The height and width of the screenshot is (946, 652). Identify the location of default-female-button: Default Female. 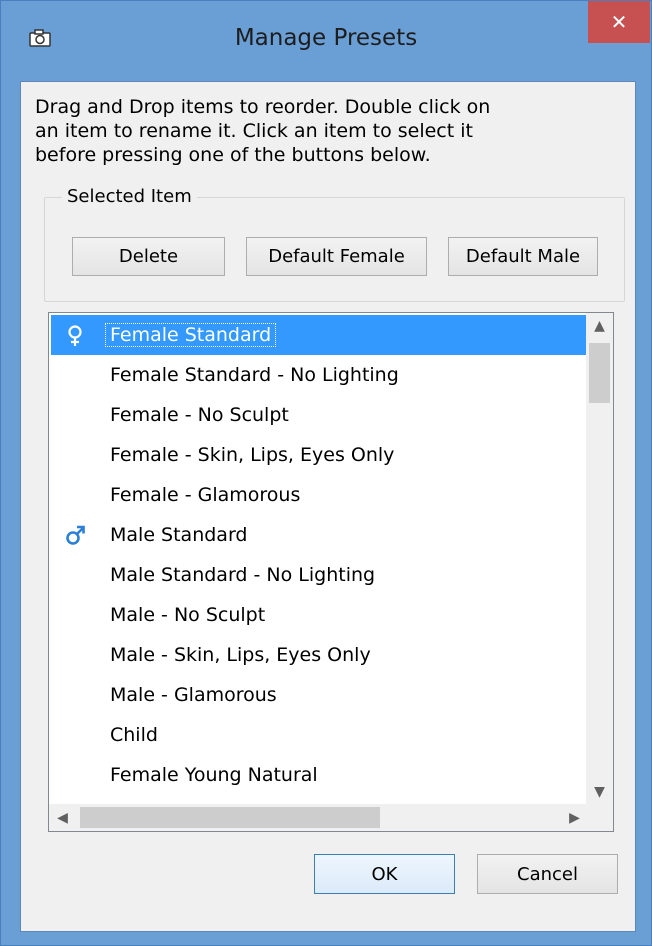
(336, 256).